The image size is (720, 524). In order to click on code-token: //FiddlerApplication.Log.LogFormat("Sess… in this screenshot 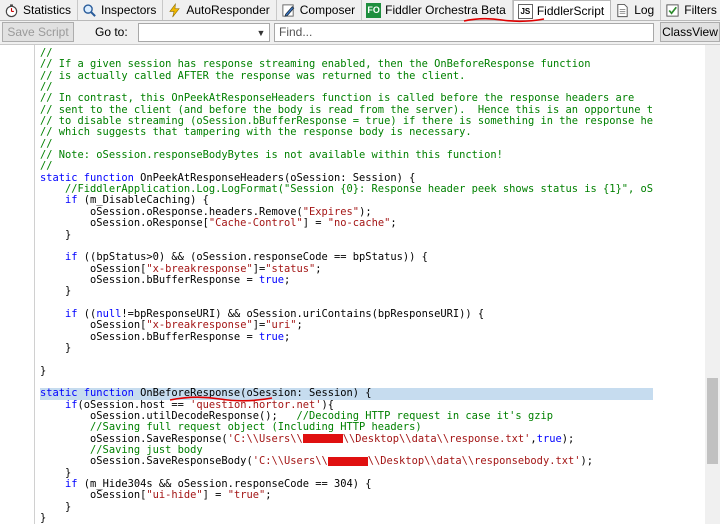, I will do `click(347, 189)`.